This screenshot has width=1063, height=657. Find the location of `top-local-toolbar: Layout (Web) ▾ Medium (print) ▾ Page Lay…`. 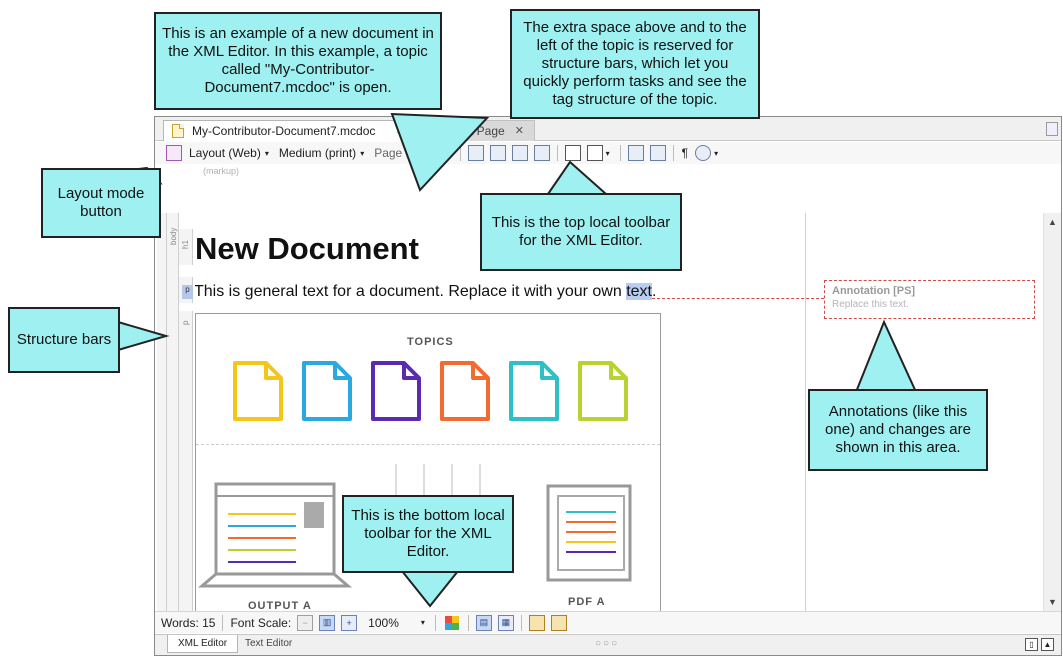

top-local-toolbar: Layout (Web) ▾ Medium (print) ▾ Page Lay… is located at coordinates (608, 153).